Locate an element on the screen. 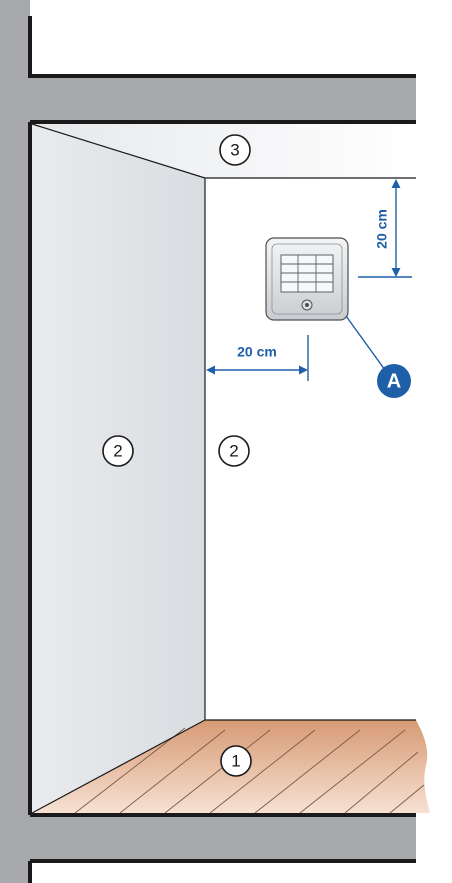 The image size is (452, 883). svg-text: 3 is located at coordinates (234, 149).